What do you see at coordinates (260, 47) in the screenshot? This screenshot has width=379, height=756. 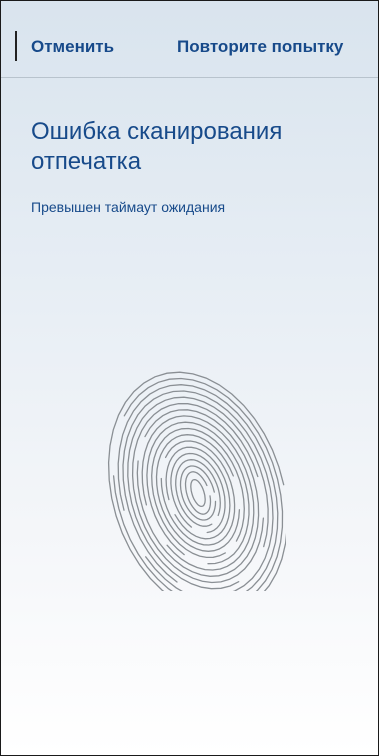 I see `retry-button: Повторите попытку` at bounding box center [260, 47].